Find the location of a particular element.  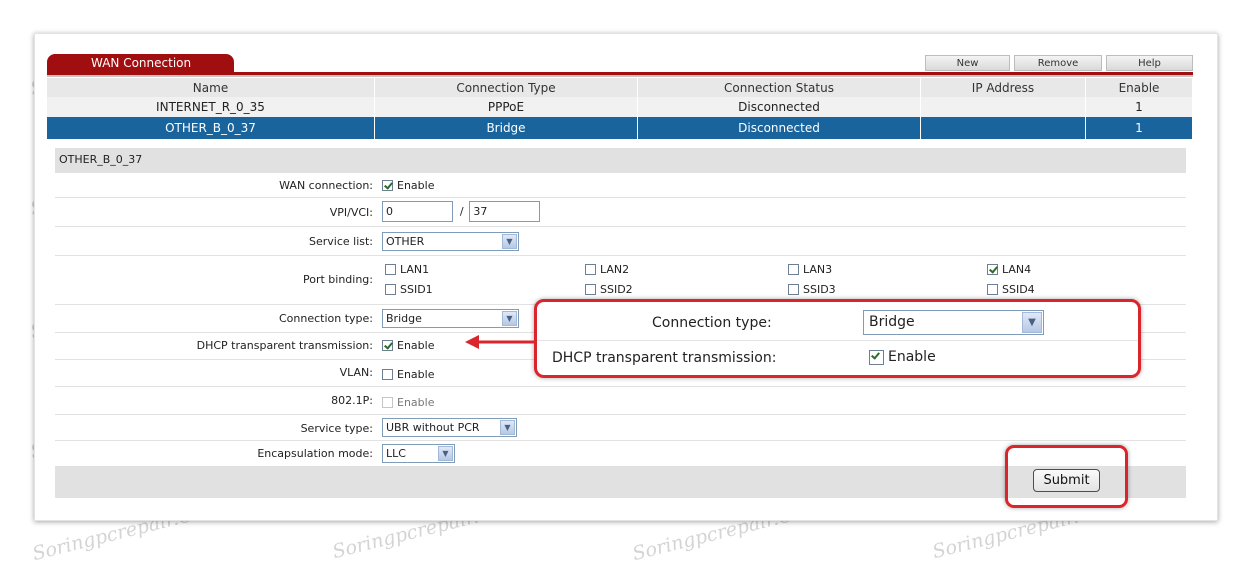

service-type-select: UBR without PCR ▼ is located at coordinates (449, 427).